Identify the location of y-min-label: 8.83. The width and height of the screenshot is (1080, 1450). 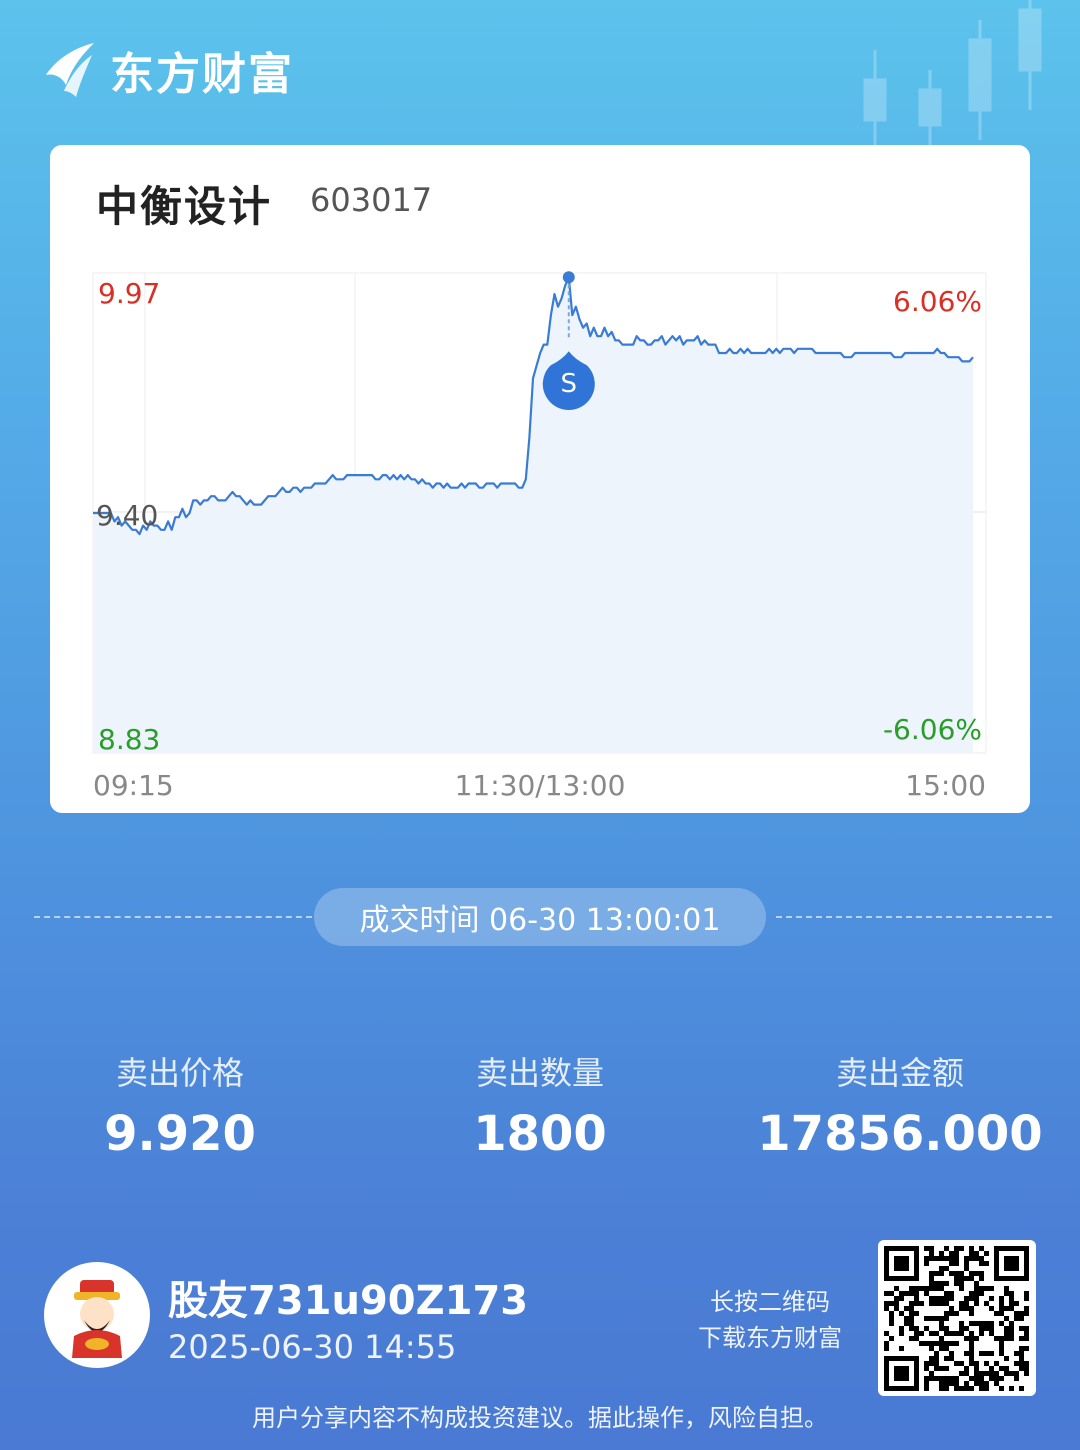
(129, 739).